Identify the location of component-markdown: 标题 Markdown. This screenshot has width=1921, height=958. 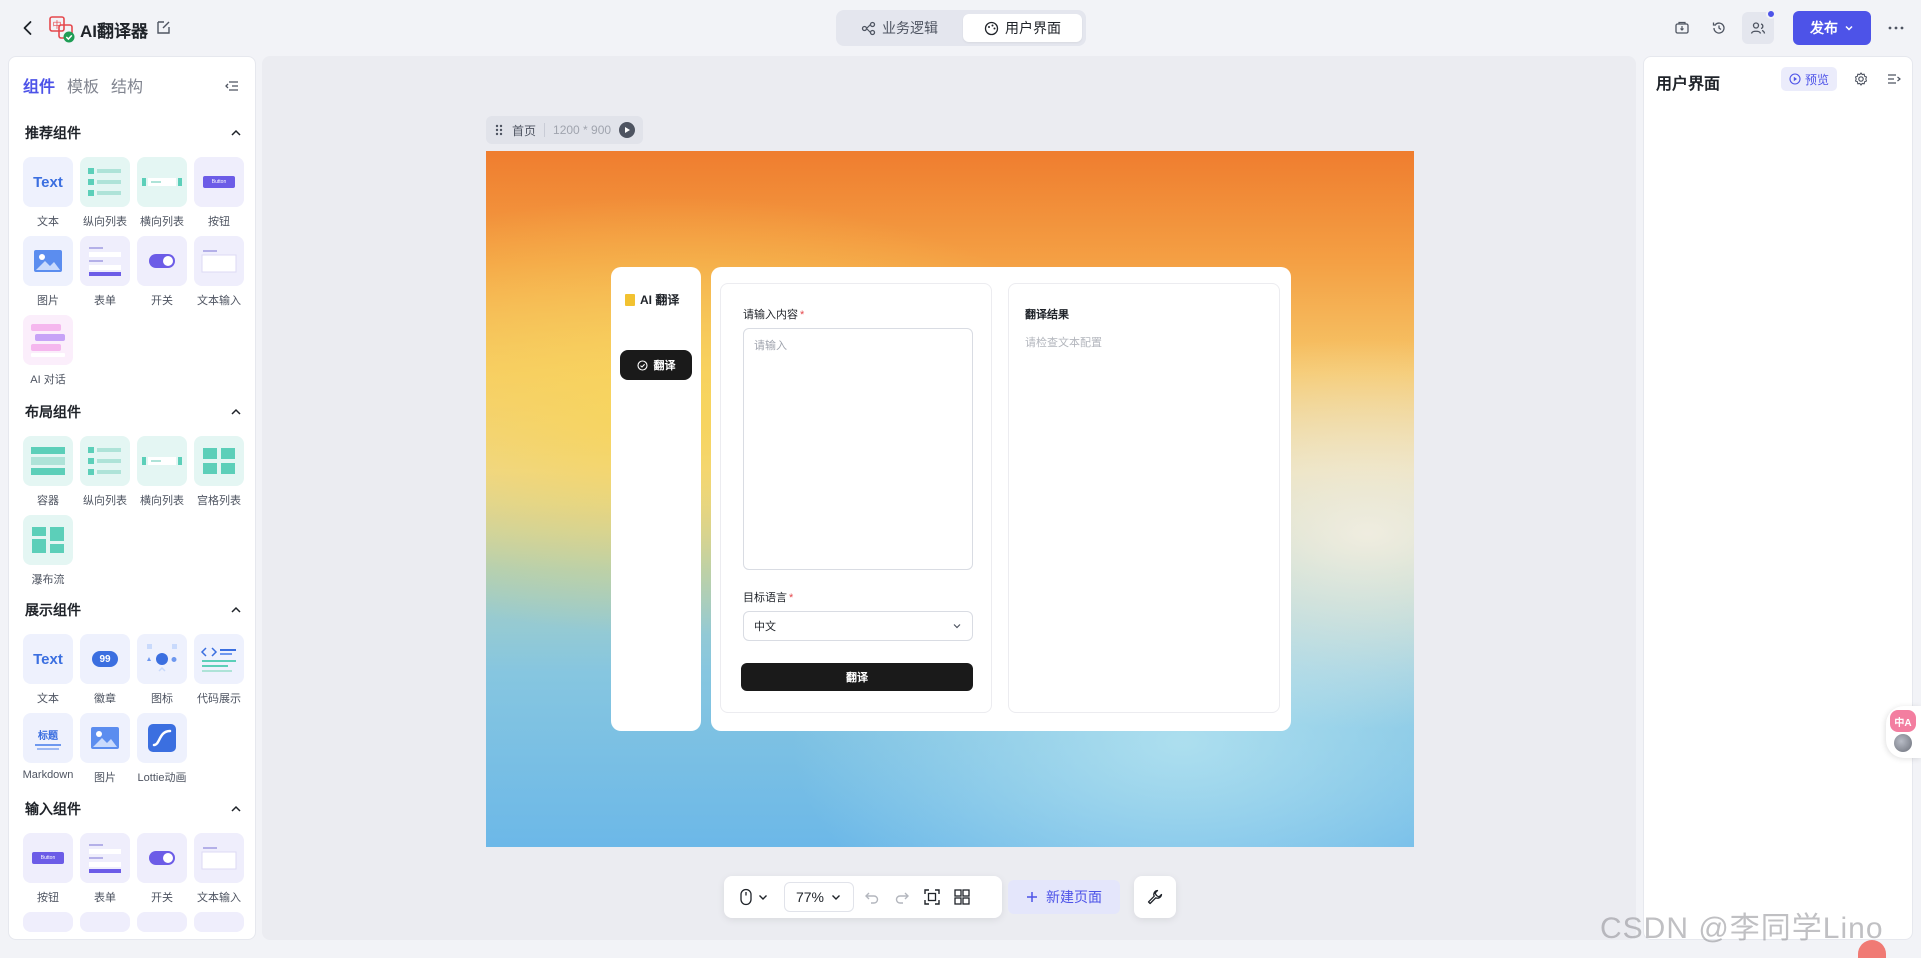
(48, 749).